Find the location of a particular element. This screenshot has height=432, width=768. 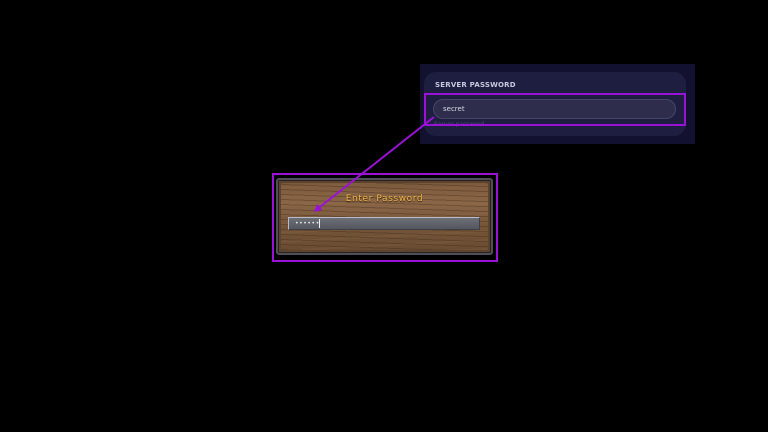

server-password-label: SERVER PASSWORD is located at coordinates (475, 85).